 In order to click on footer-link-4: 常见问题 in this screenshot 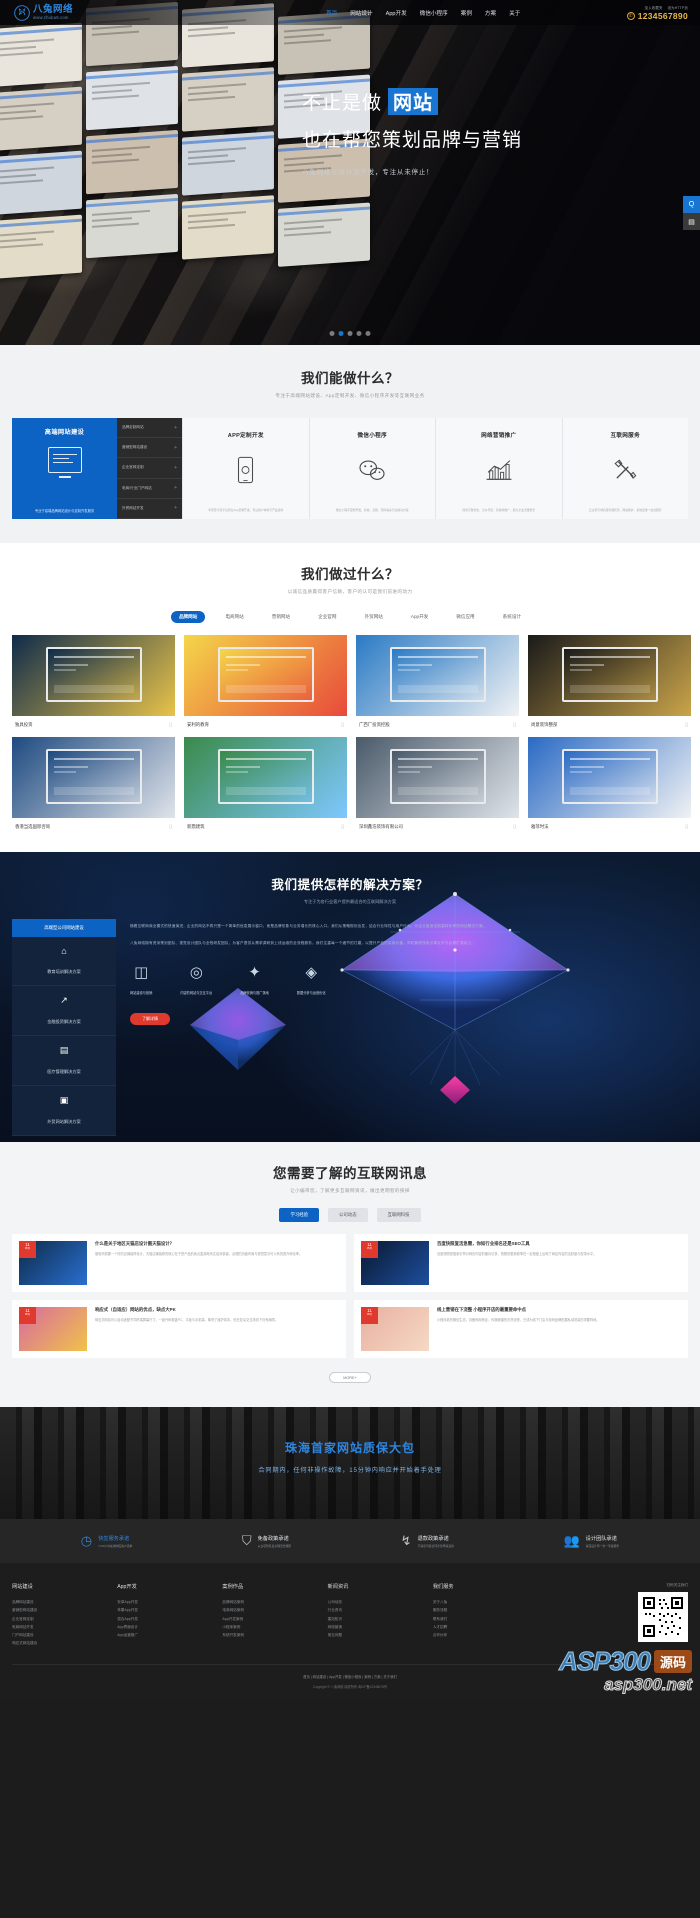, I will do `click(380, 1635)`.